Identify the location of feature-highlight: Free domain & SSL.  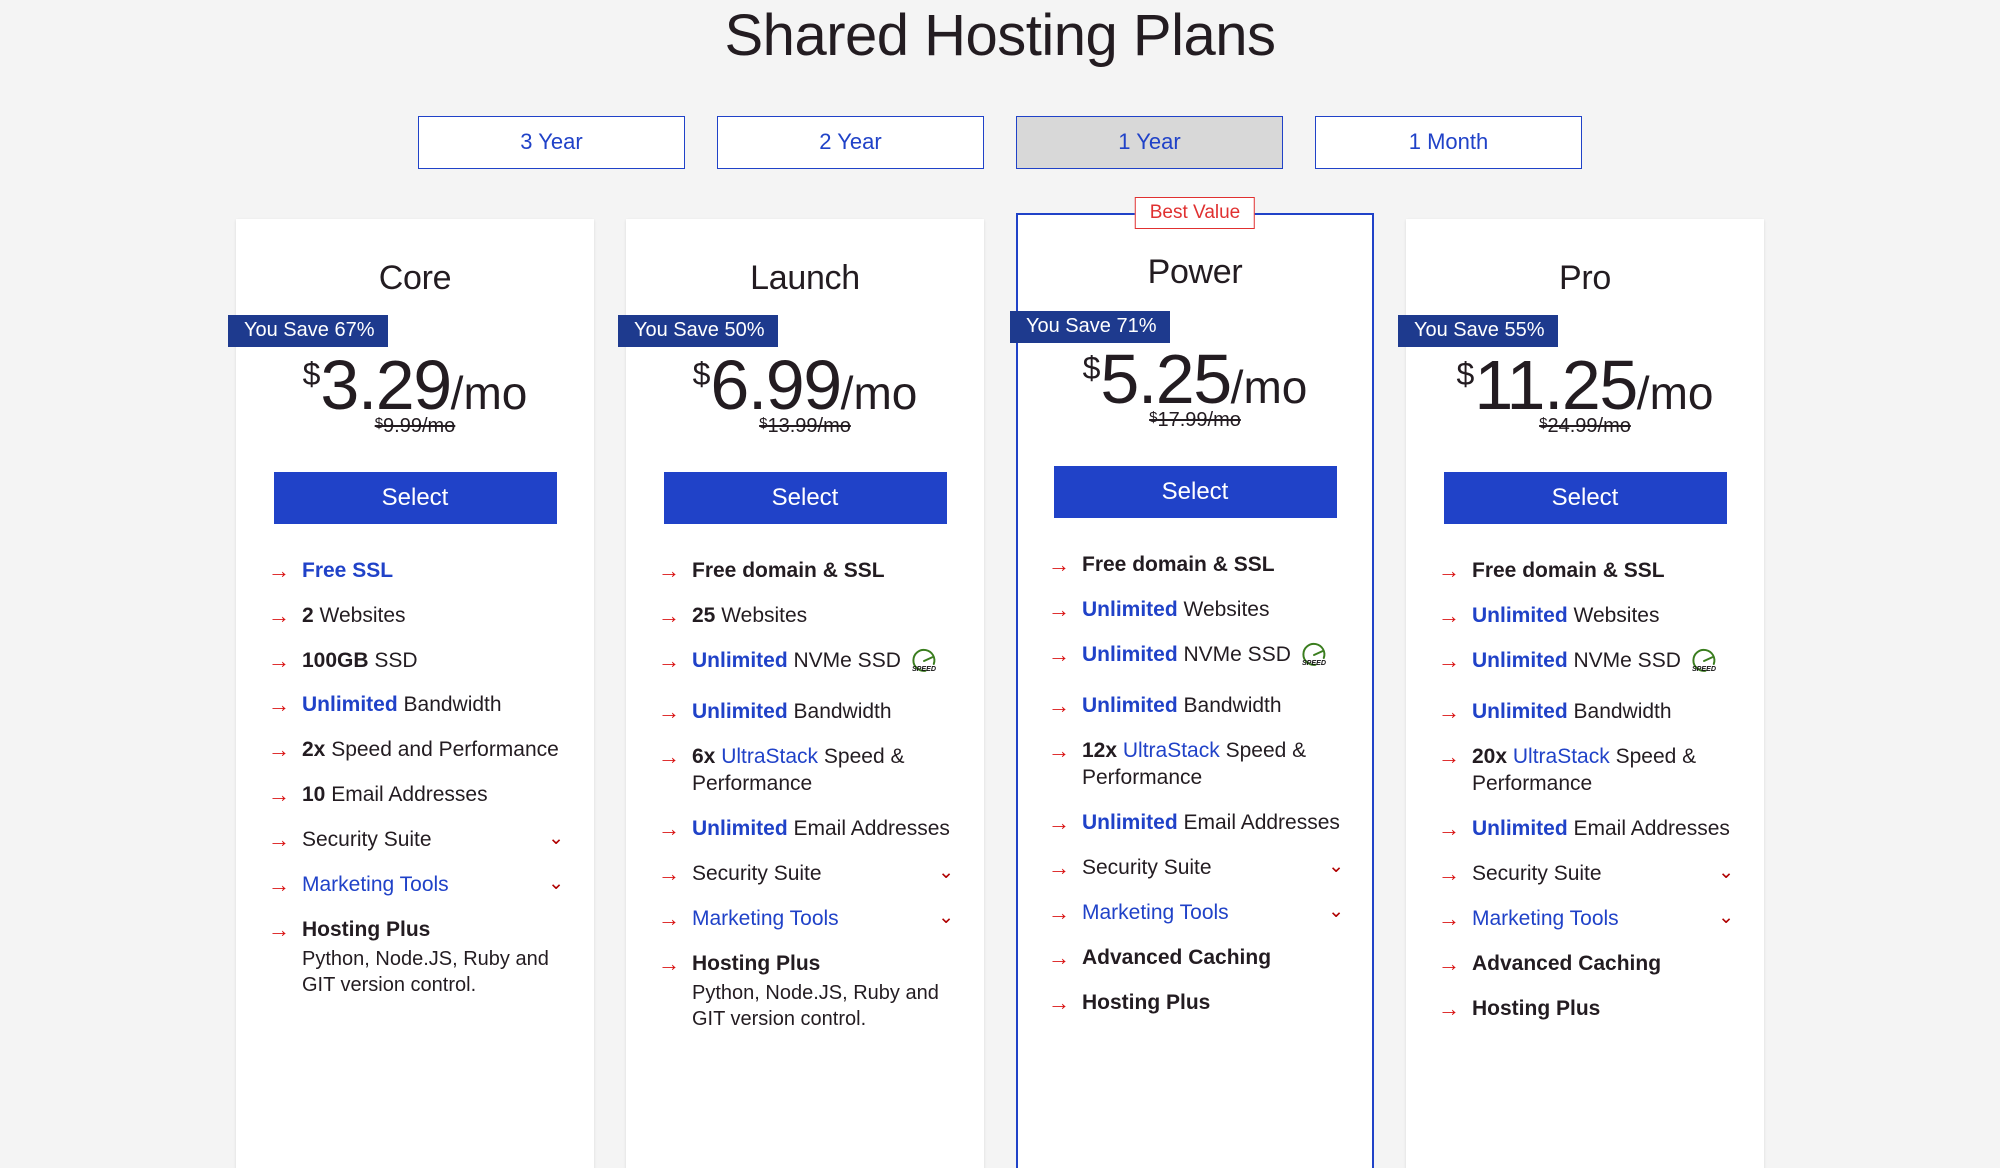
(1178, 564).